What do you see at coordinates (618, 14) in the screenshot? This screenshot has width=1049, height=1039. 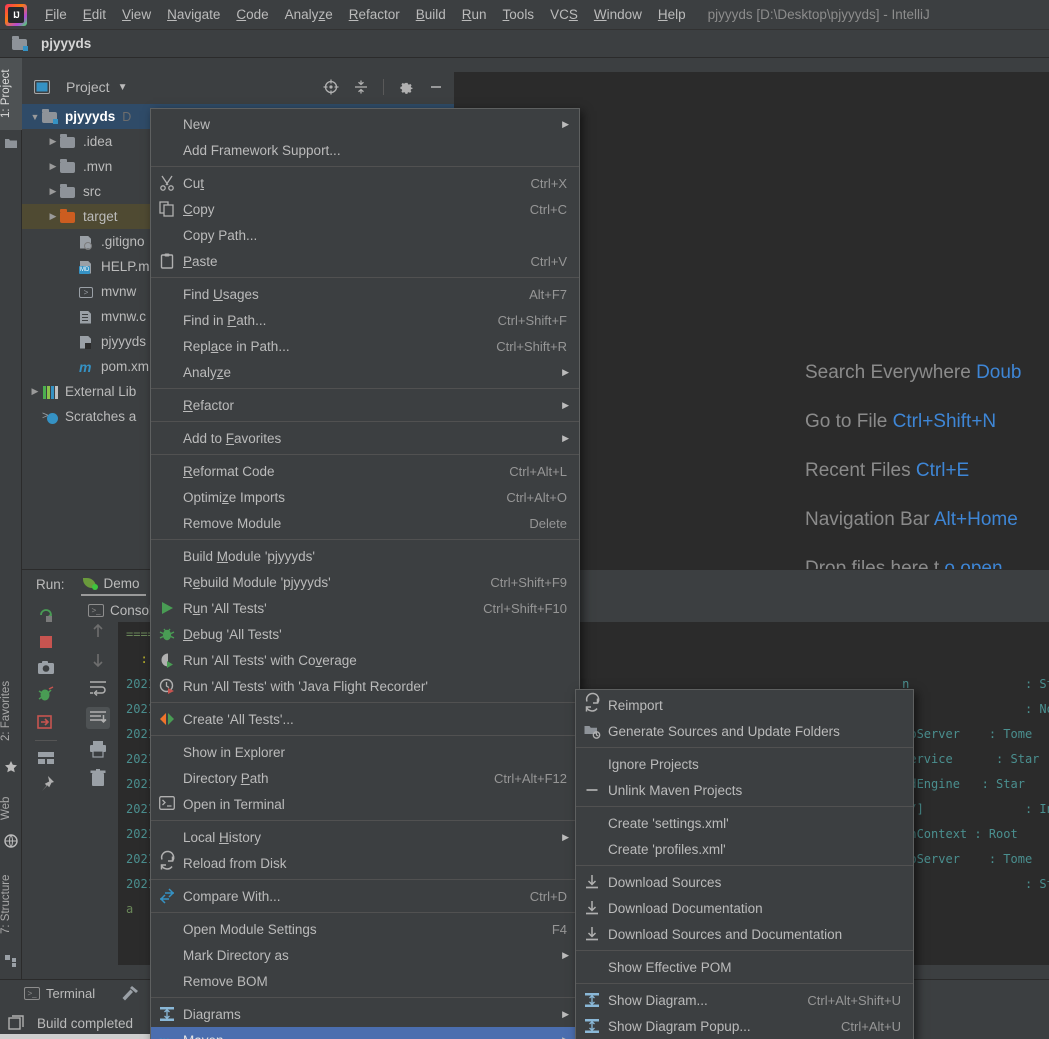 I see `menu-window: Window` at bounding box center [618, 14].